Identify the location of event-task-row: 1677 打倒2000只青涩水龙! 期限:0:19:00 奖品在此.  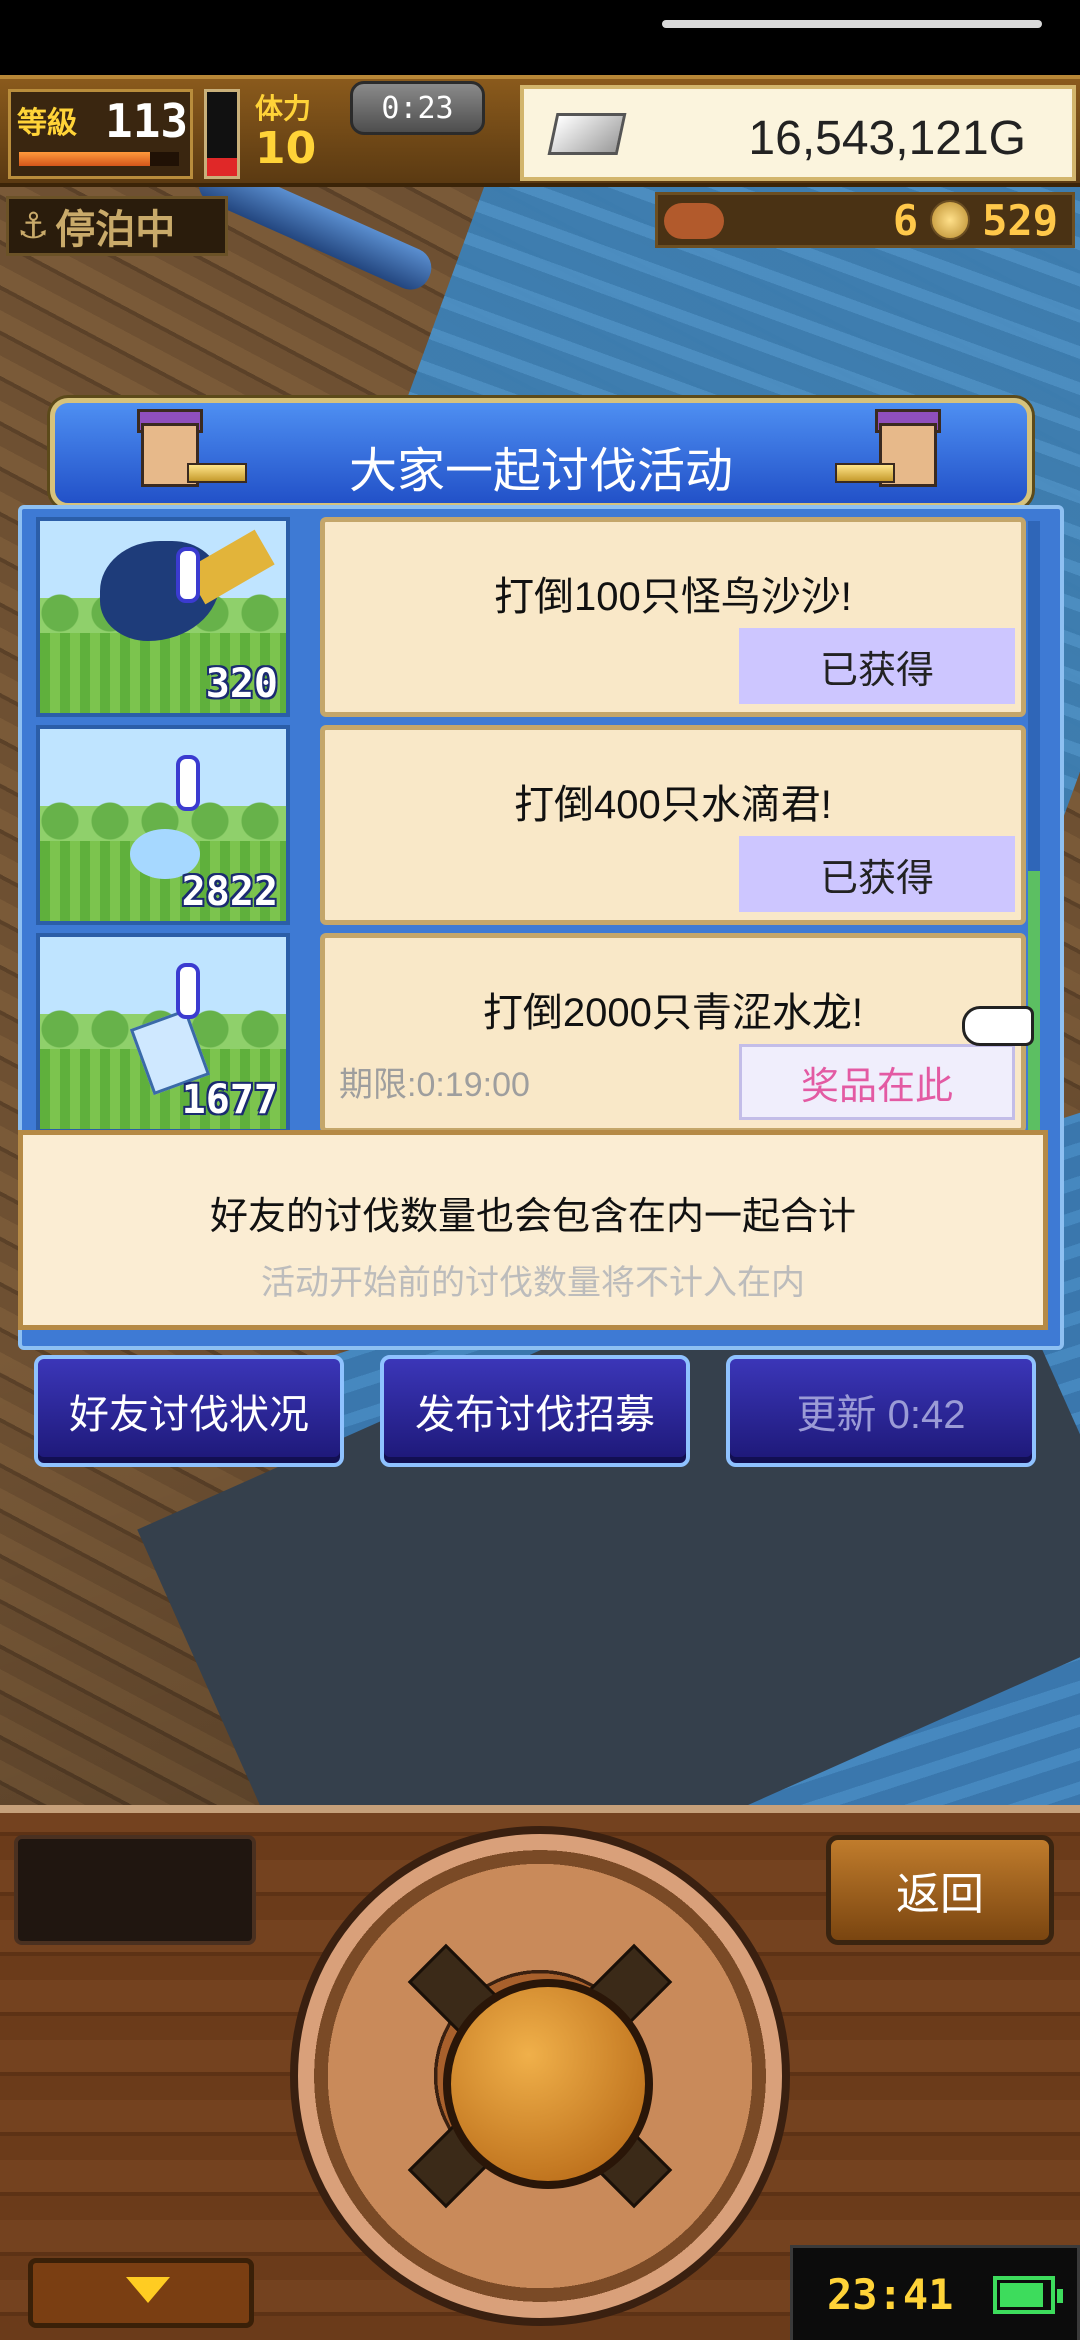
(531, 1033).